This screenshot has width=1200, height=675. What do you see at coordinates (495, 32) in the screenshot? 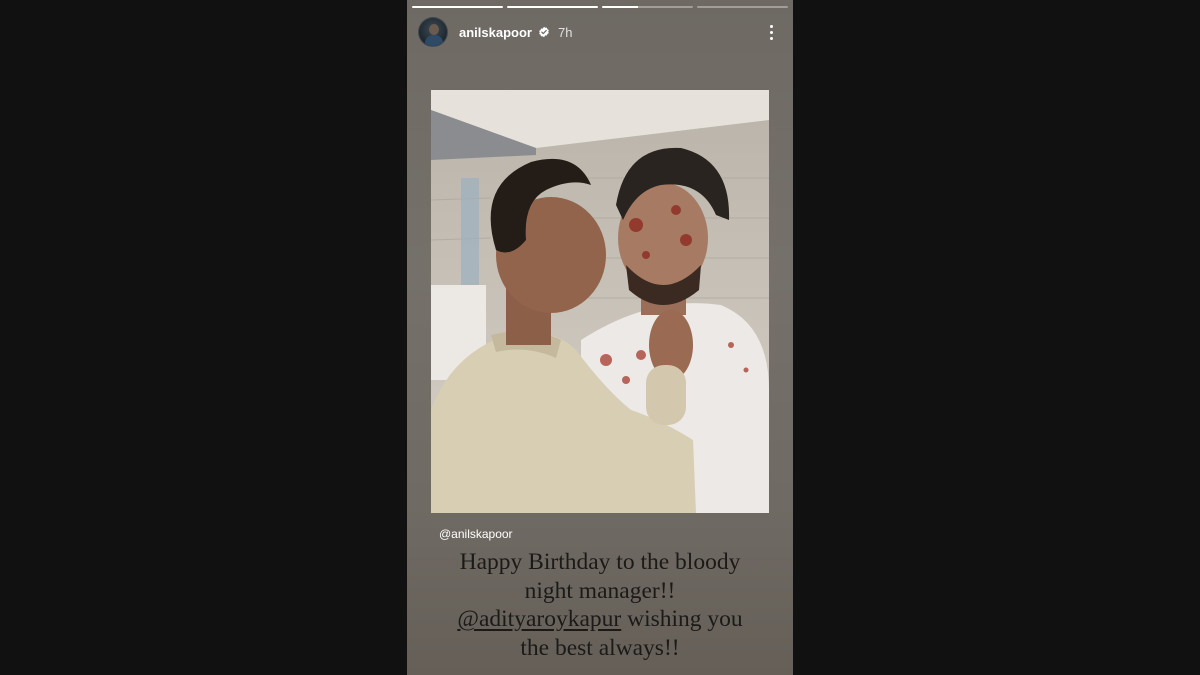
I see `username: anilskapoor` at bounding box center [495, 32].